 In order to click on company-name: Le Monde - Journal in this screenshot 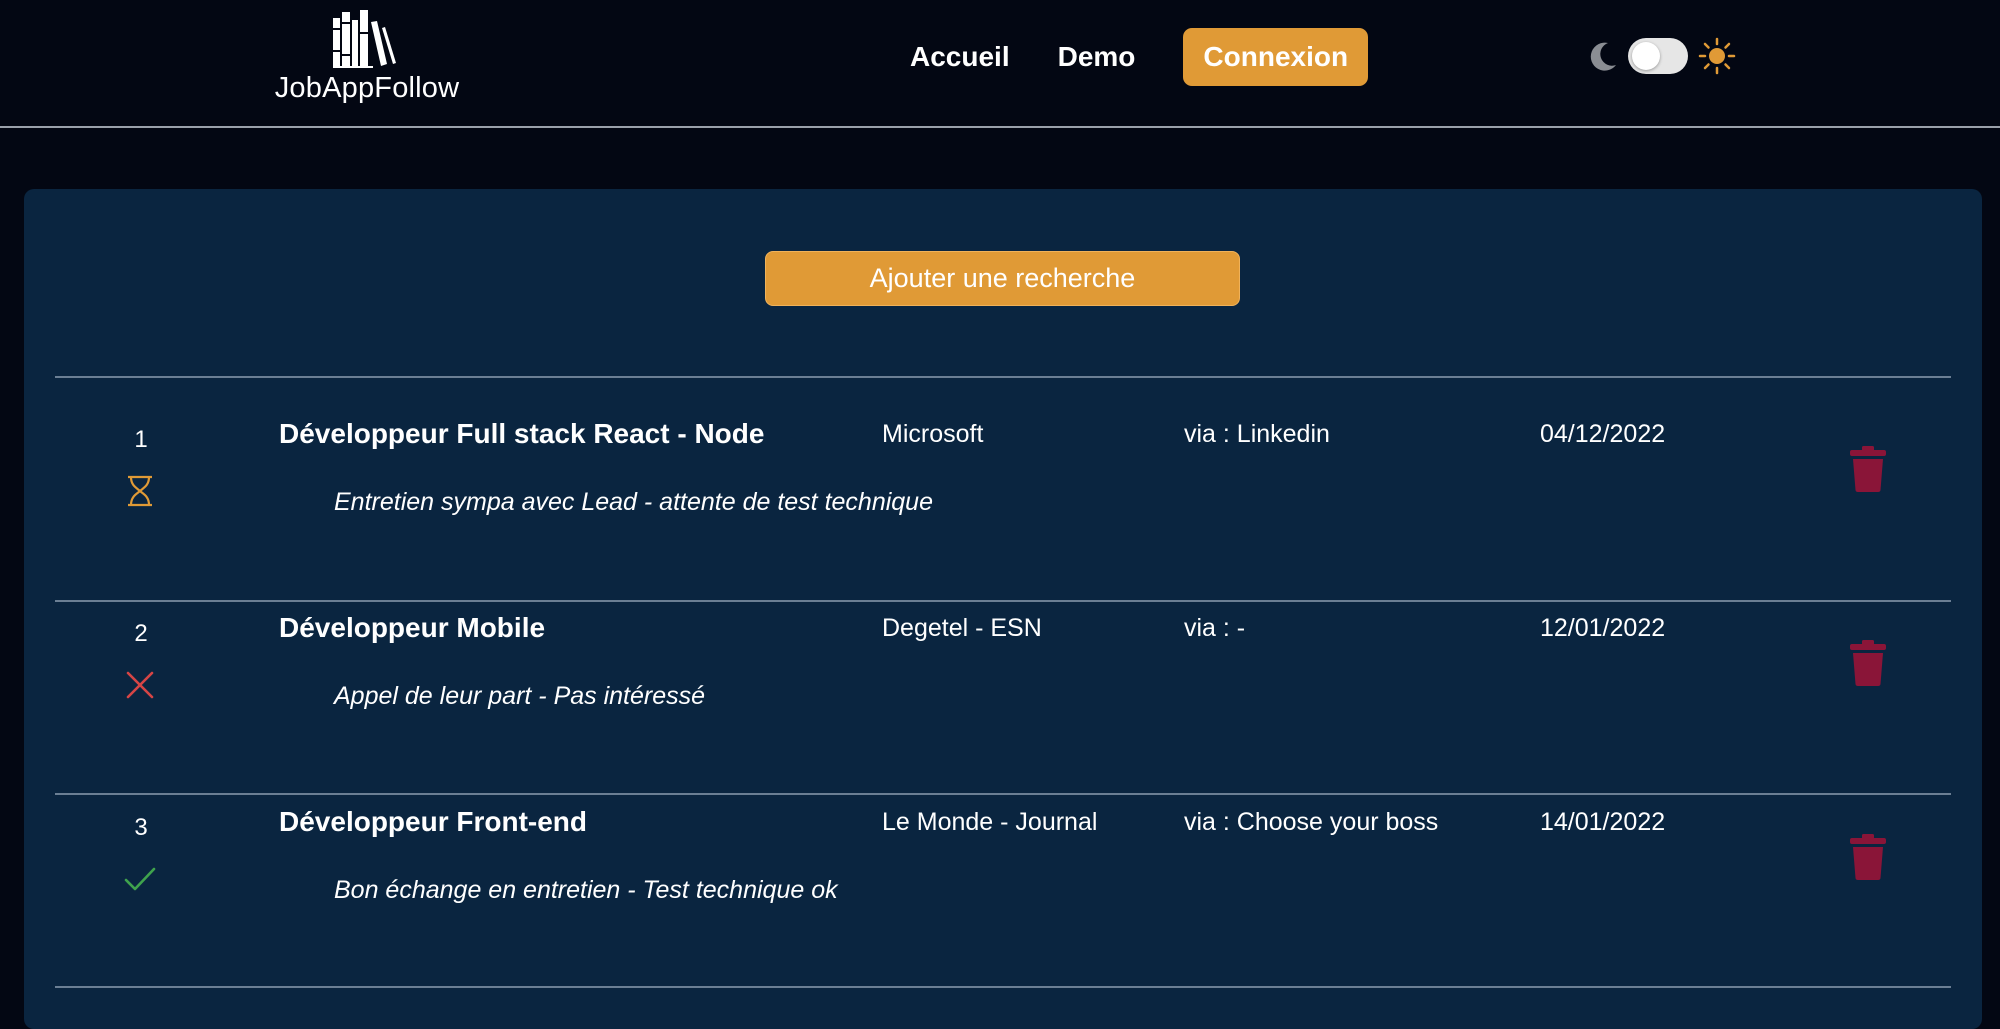, I will do `click(990, 822)`.